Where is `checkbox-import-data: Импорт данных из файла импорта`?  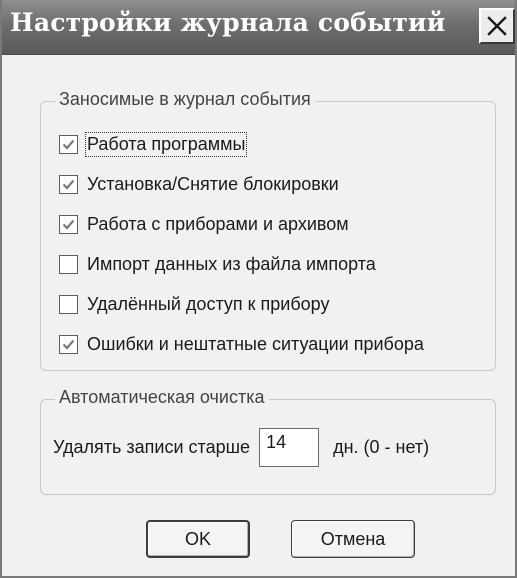 checkbox-import-data: Импорт данных из файла импорта is located at coordinates (217, 264).